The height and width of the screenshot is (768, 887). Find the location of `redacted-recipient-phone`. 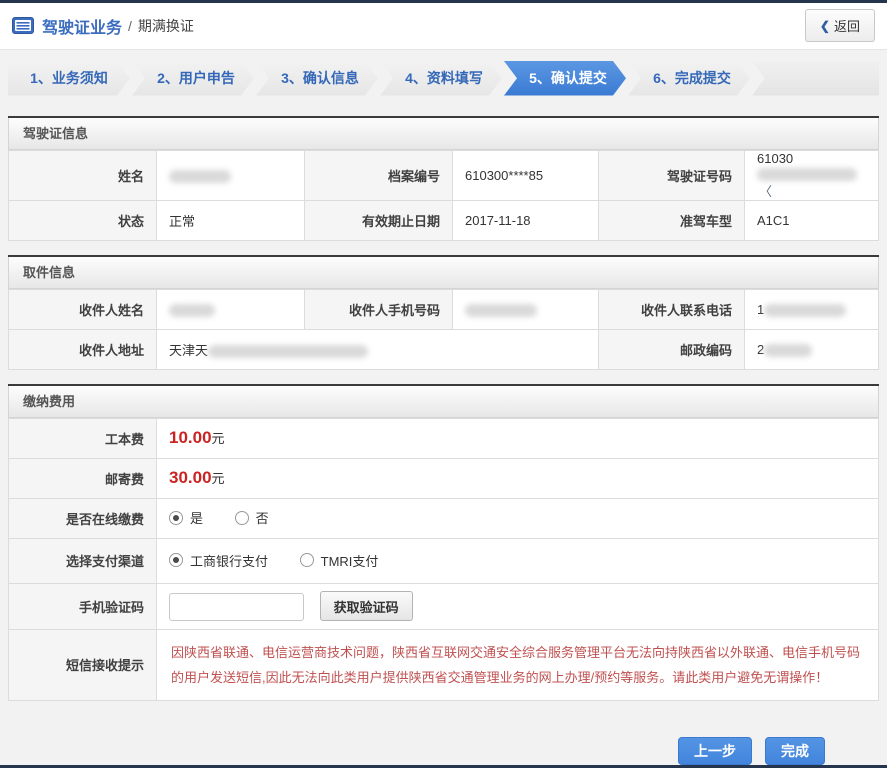

redacted-recipient-phone is located at coordinates (805, 310).